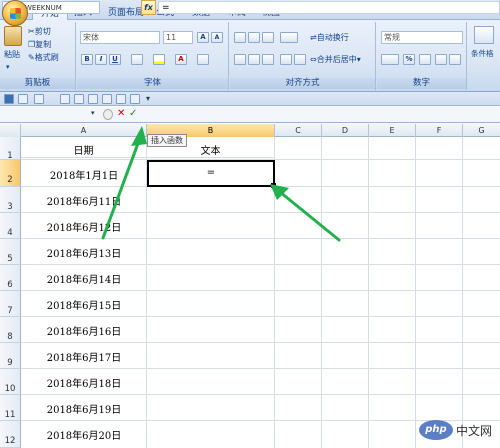 The image size is (500, 448). What do you see at coordinates (23, 99) in the screenshot?
I see `undo-icon` at bounding box center [23, 99].